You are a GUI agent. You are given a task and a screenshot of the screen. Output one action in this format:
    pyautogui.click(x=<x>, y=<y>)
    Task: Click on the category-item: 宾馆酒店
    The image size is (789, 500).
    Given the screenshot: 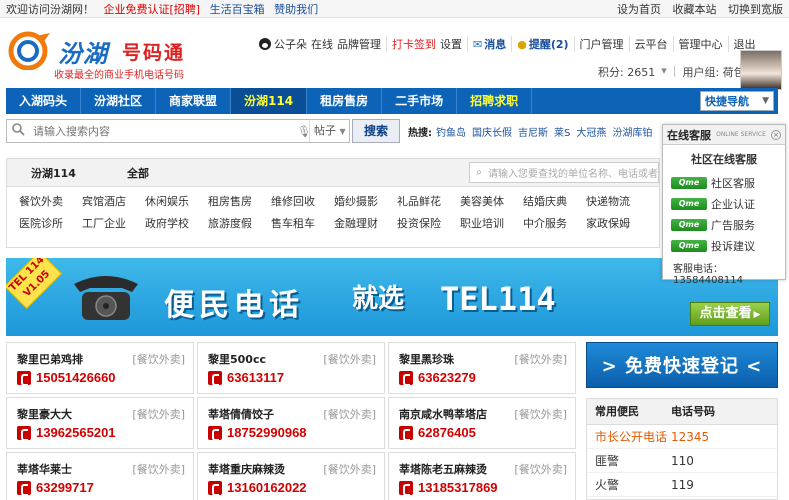 What is the action you would take?
    pyautogui.click(x=113, y=202)
    